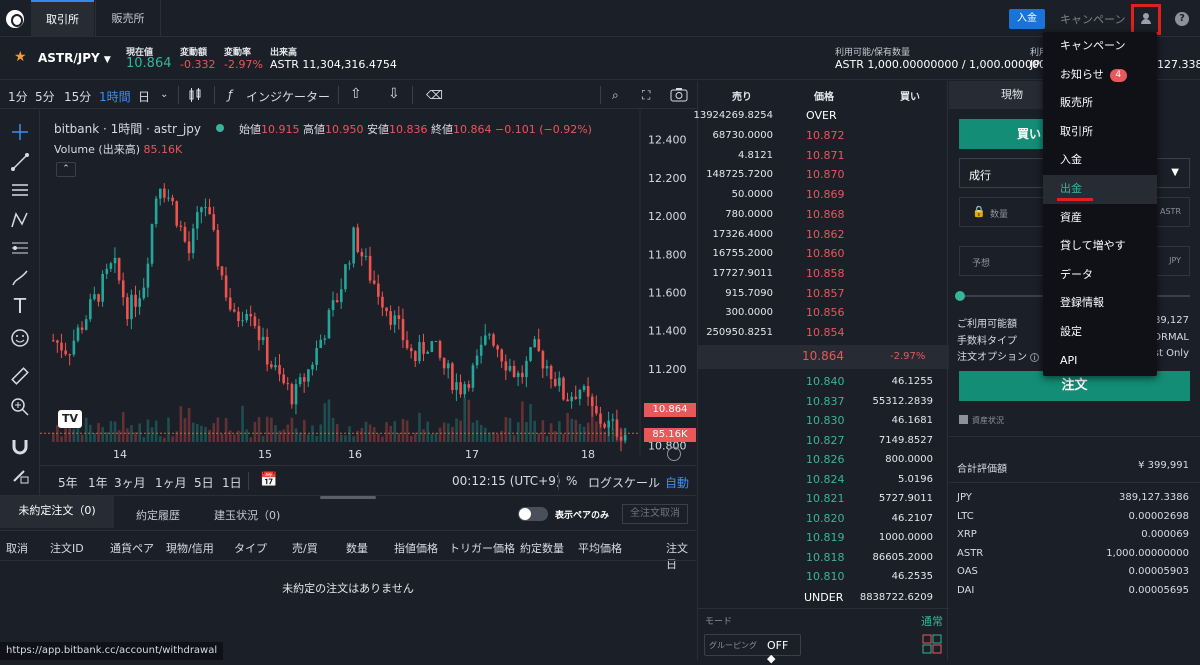 The height and width of the screenshot is (665, 1200). I want to click on deposit-button: 入金, so click(1027, 19).